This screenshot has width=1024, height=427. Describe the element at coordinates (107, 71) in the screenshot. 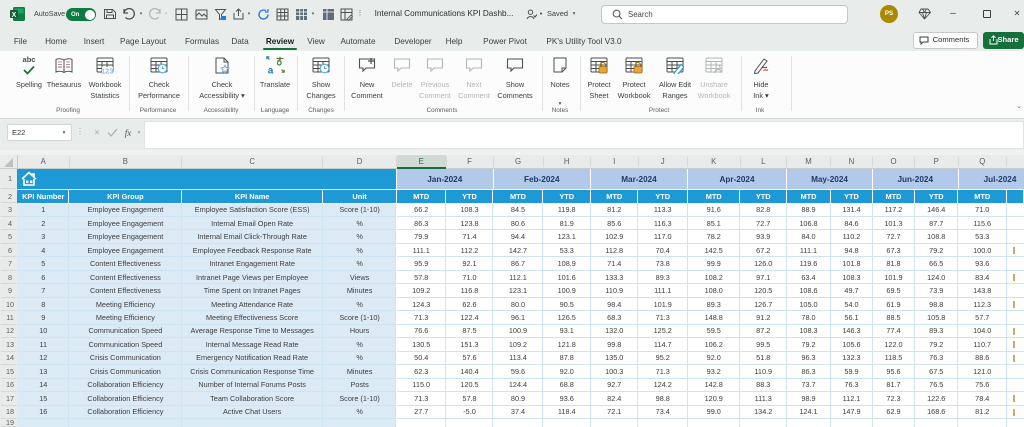

I see `svg-text: 123` at that location.